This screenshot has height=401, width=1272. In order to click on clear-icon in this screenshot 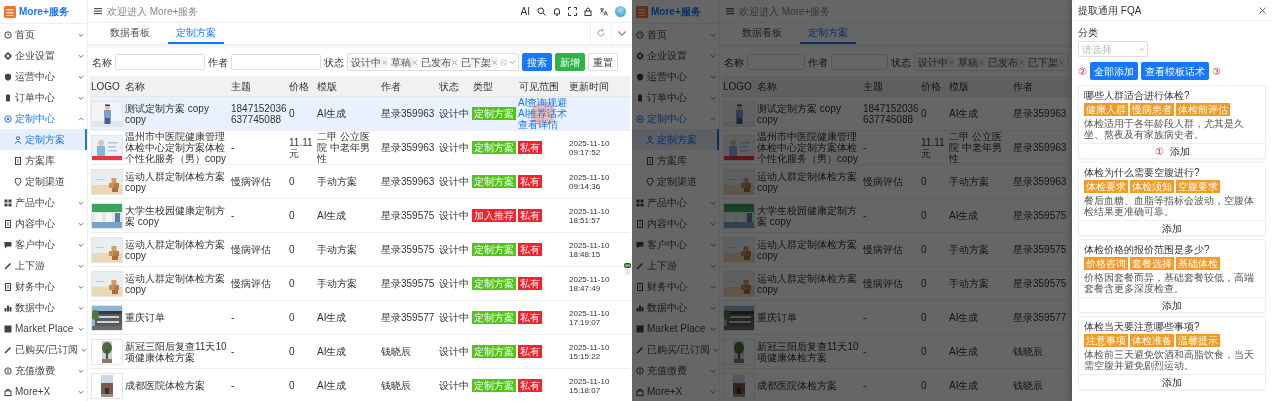, I will do `click(503, 62)`.